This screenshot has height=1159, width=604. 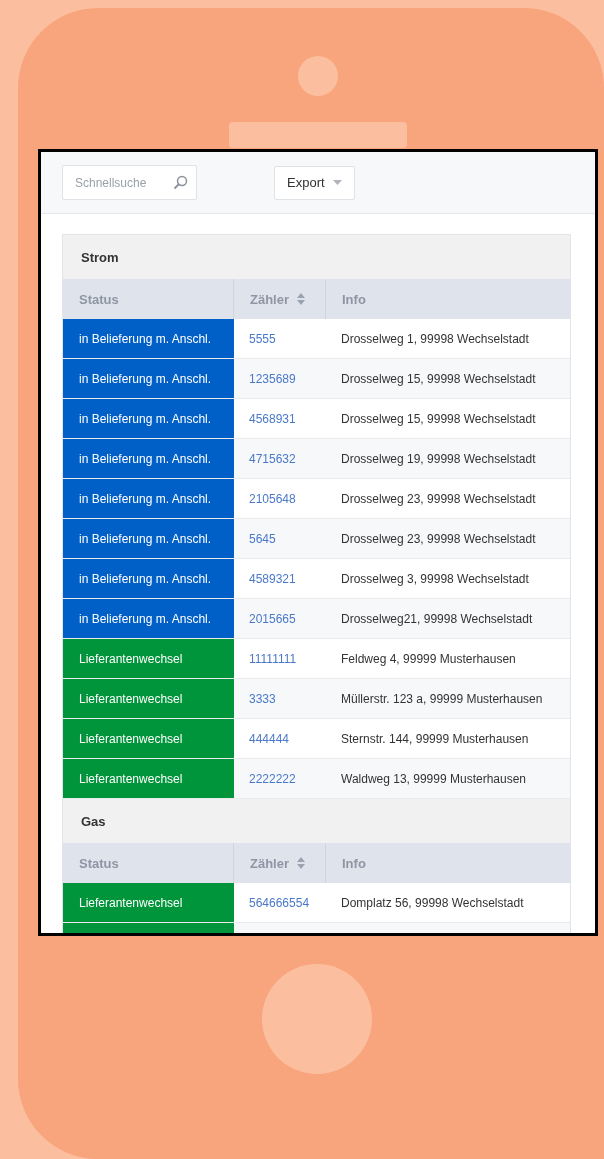 I want to click on section-title: Strom, so click(x=316, y=257).